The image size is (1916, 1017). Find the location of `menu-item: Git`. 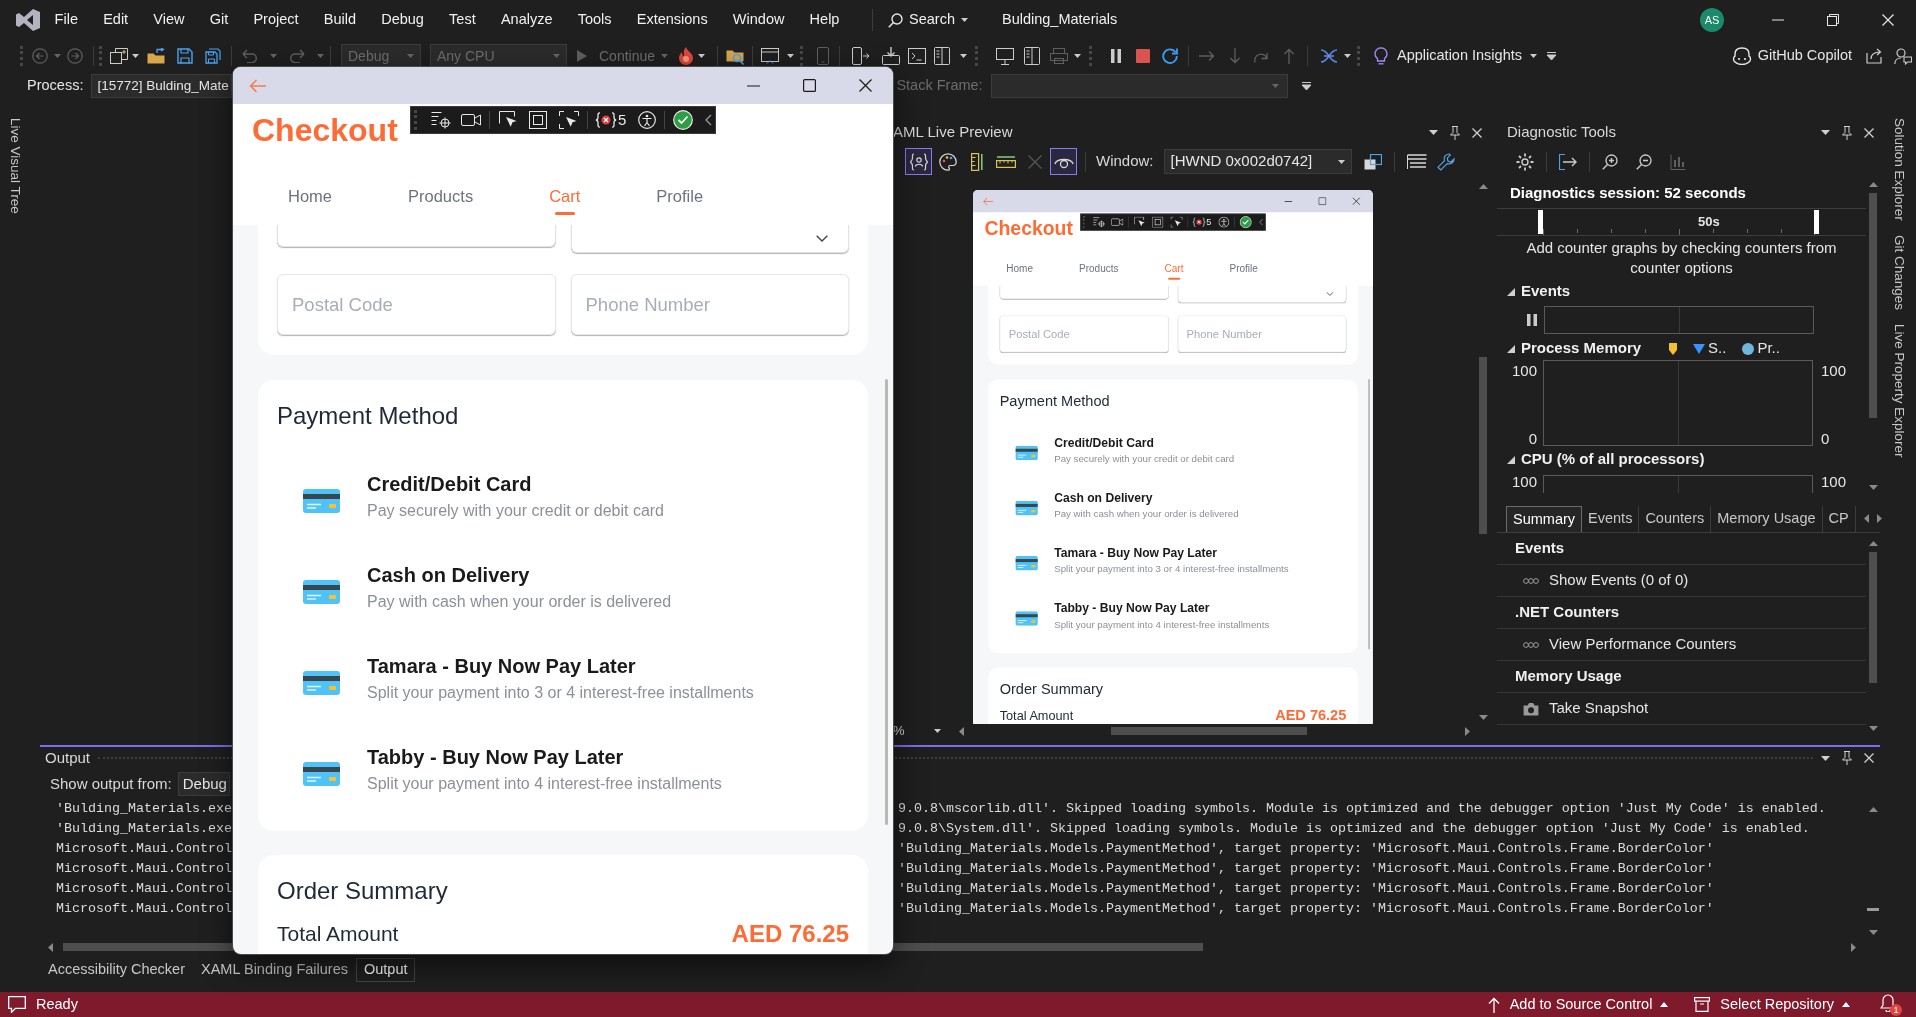

menu-item: Git is located at coordinates (219, 20).